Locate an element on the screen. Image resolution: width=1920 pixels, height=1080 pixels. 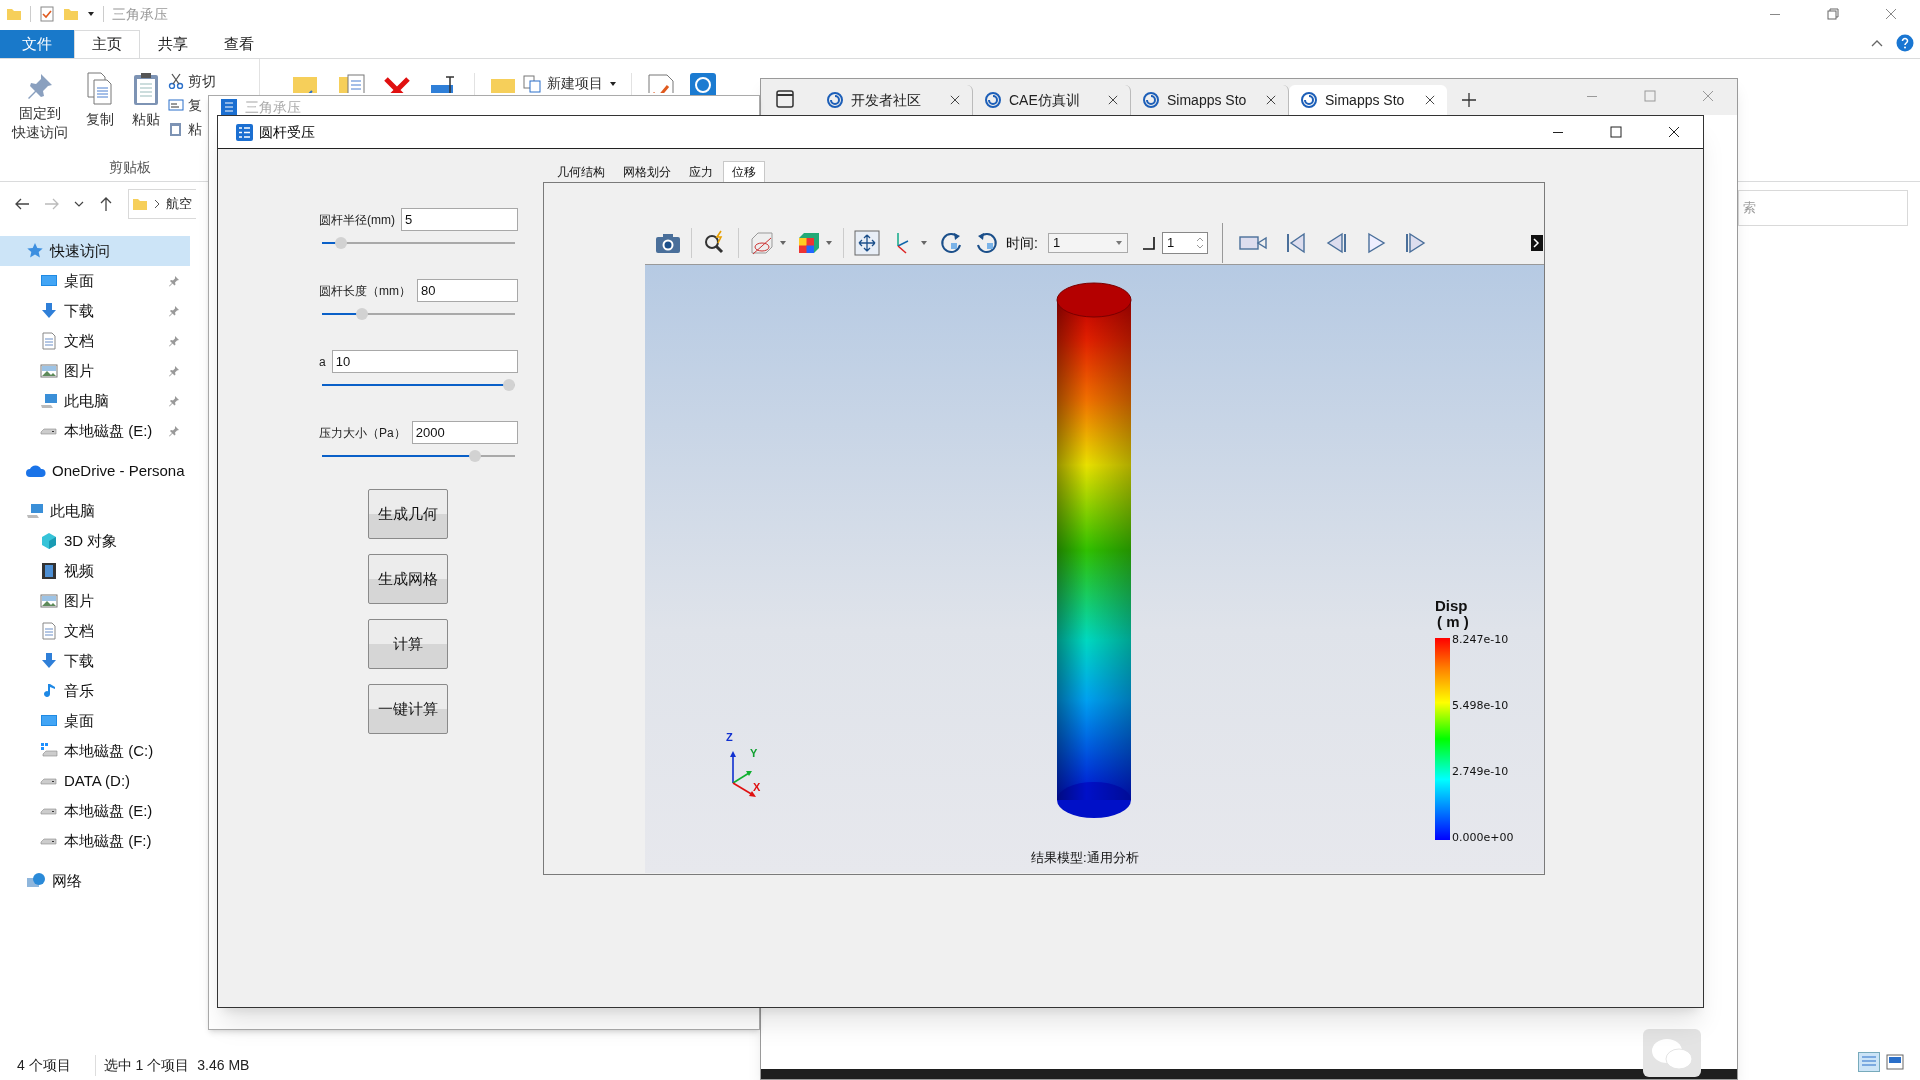
sidebar-item: OneDrive - Persona is located at coordinates (95, 471).